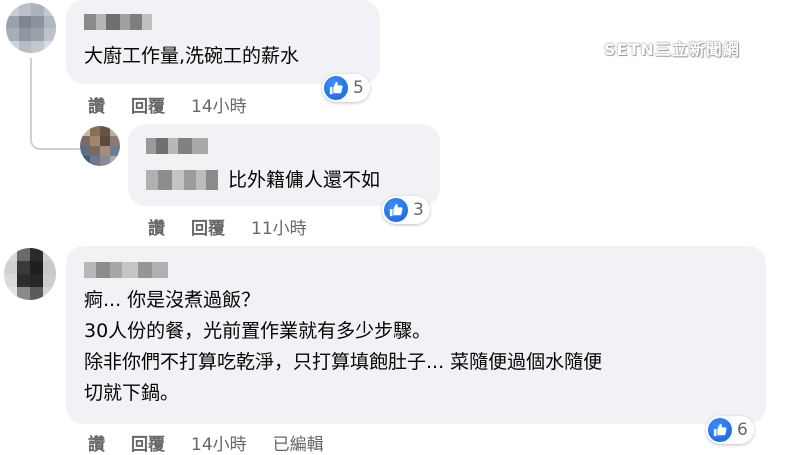 The width and height of the screenshot is (800, 455). Describe the element at coordinates (284, 165) in the screenshot. I see `comment-bubble: 比外籍傭人還不如` at that location.